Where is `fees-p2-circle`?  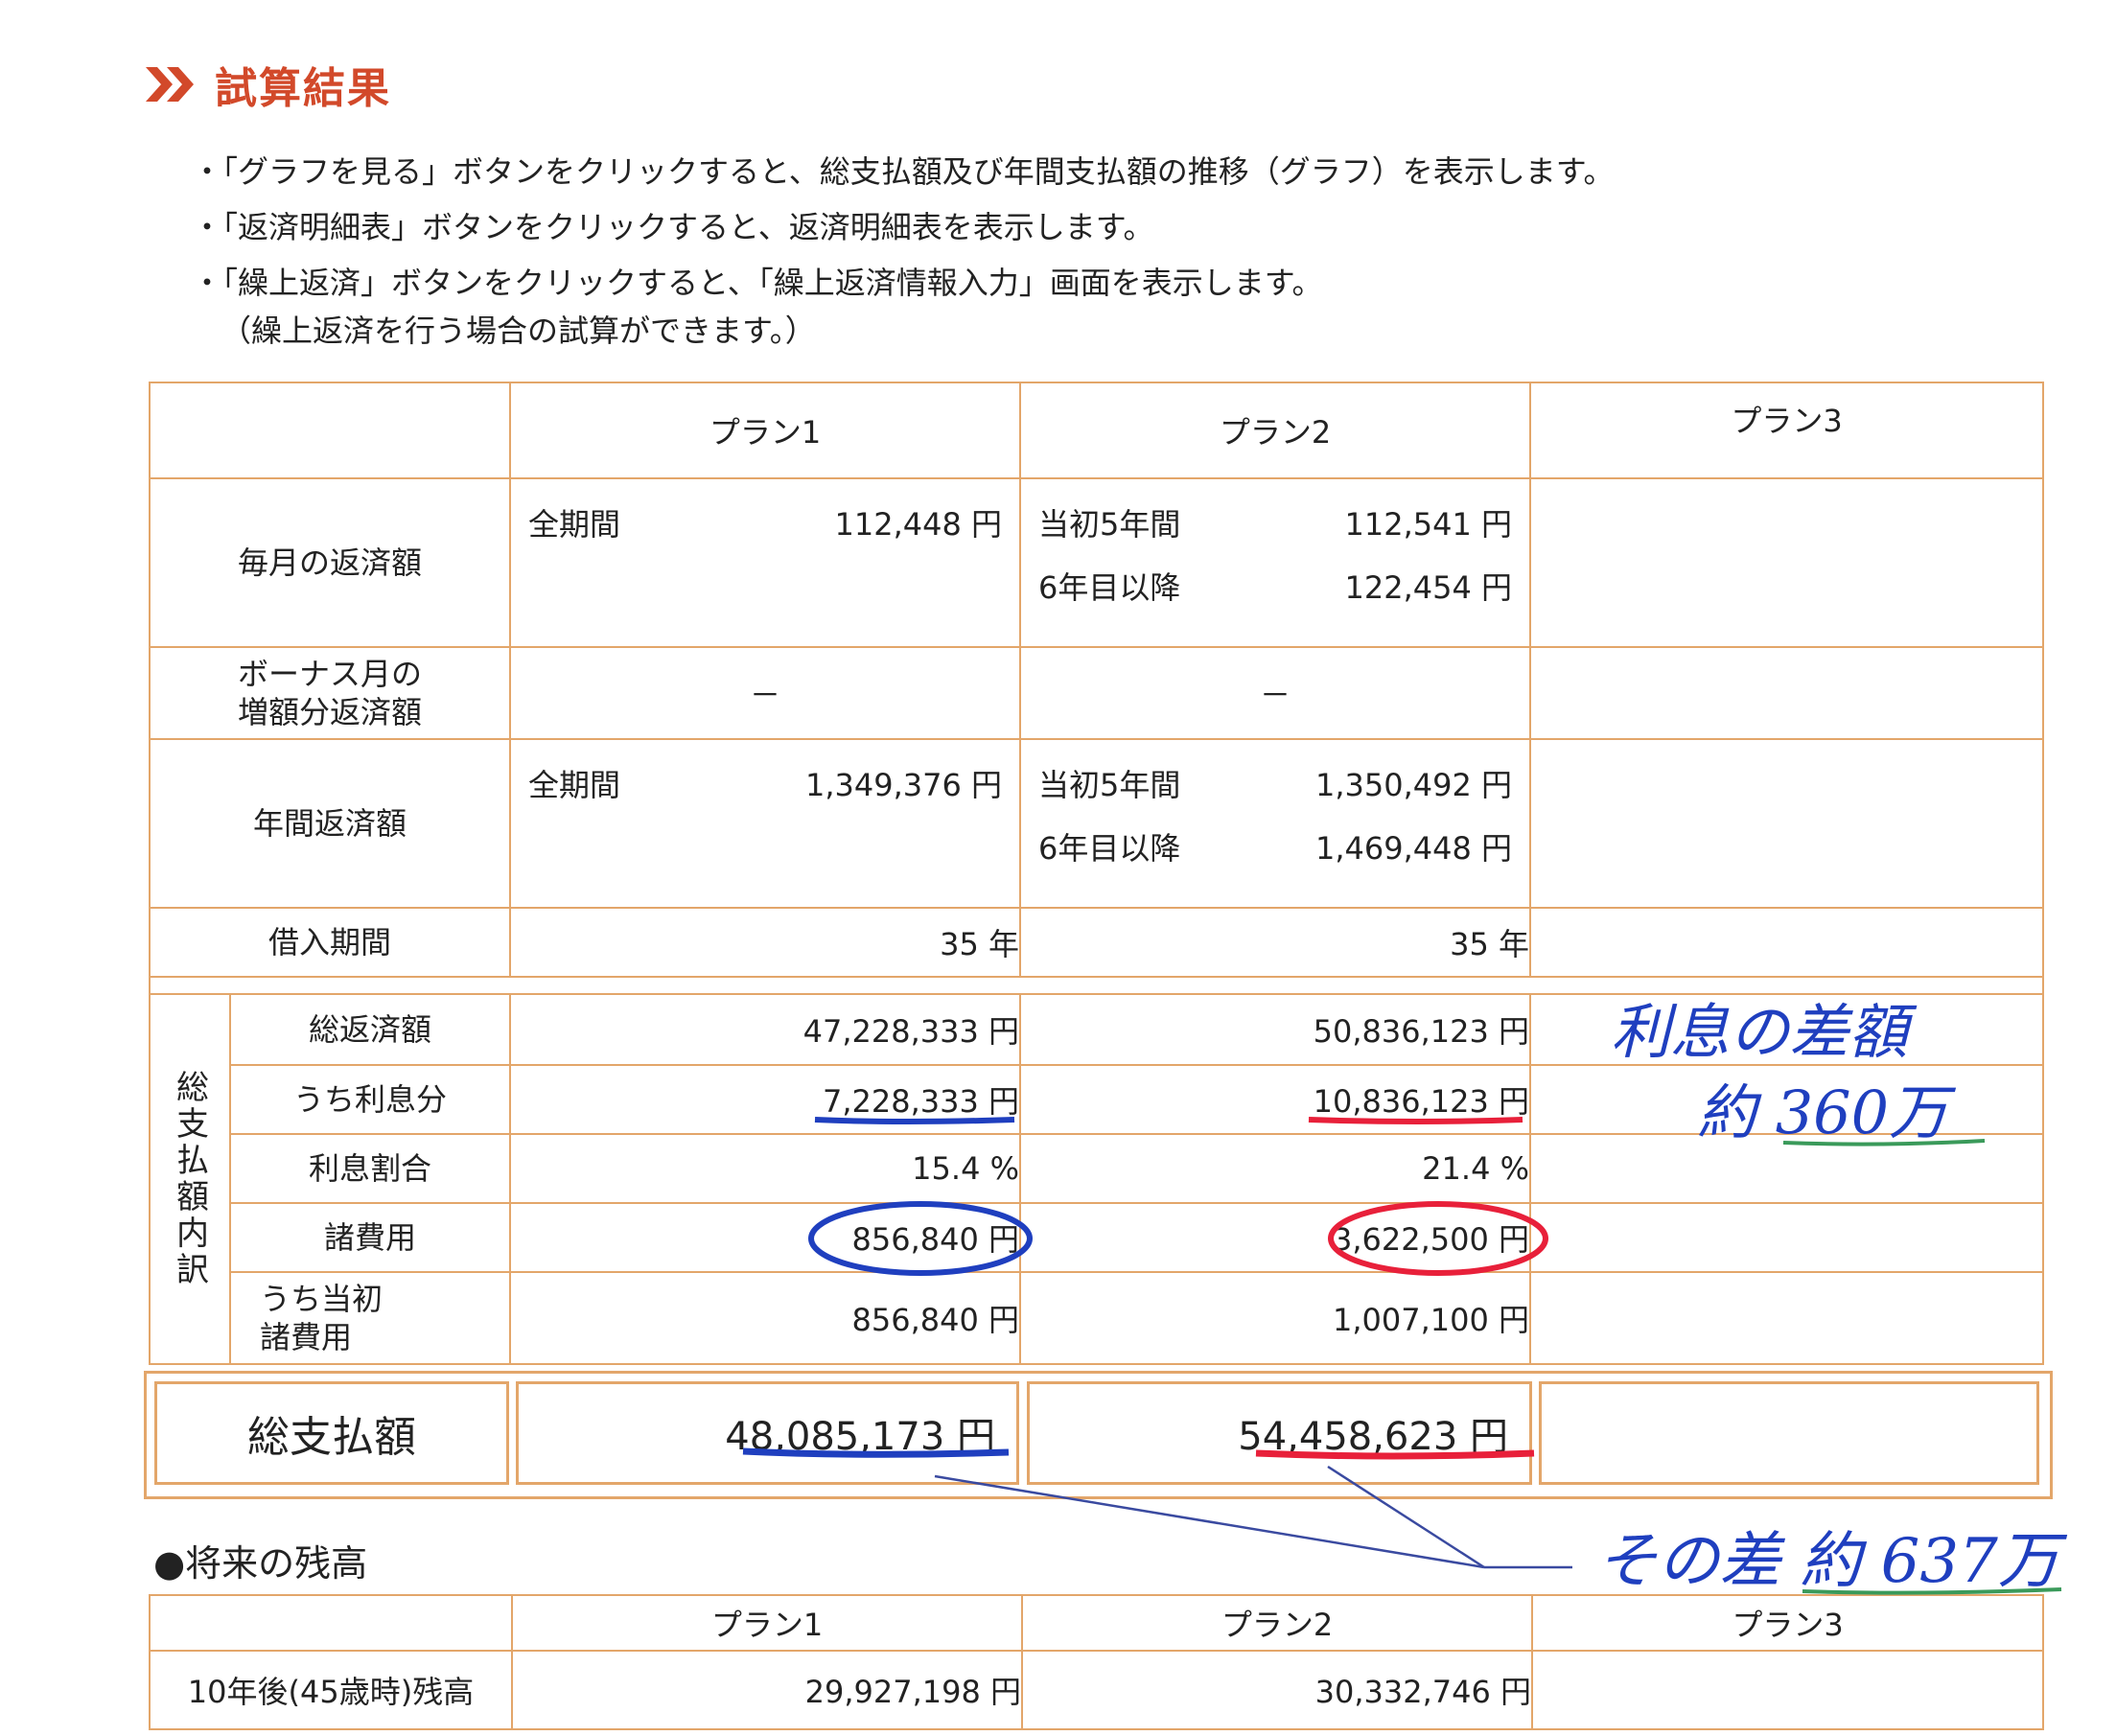
fees-p2-circle is located at coordinates (1438, 1239).